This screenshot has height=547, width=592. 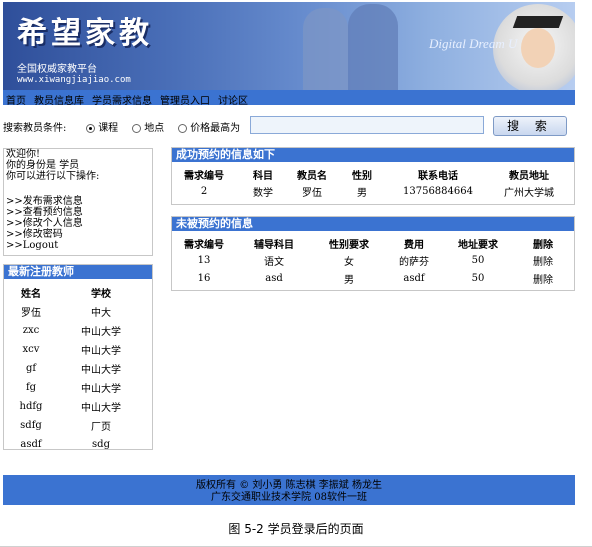 I want to click on column-header: 地址要求, so click(x=478, y=245).